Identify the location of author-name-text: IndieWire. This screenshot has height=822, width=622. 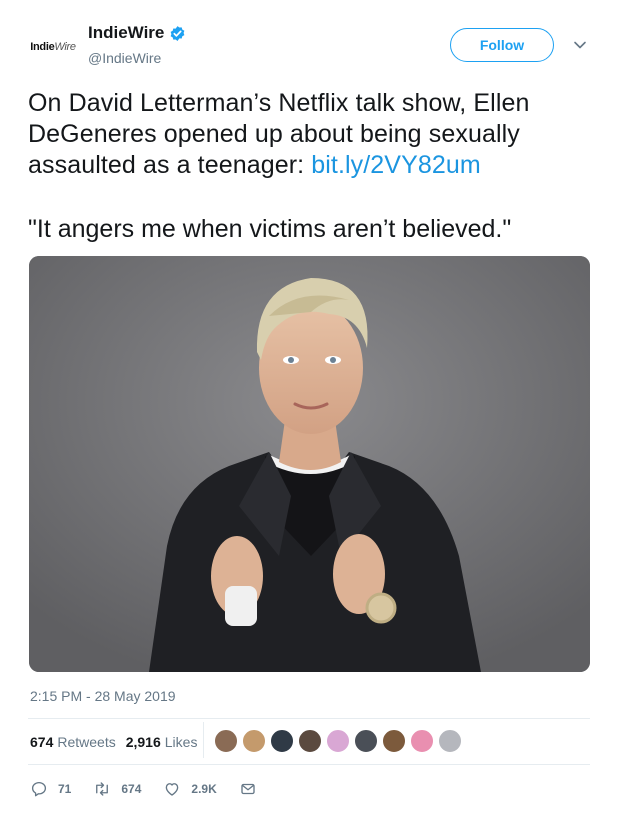
(126, 32).